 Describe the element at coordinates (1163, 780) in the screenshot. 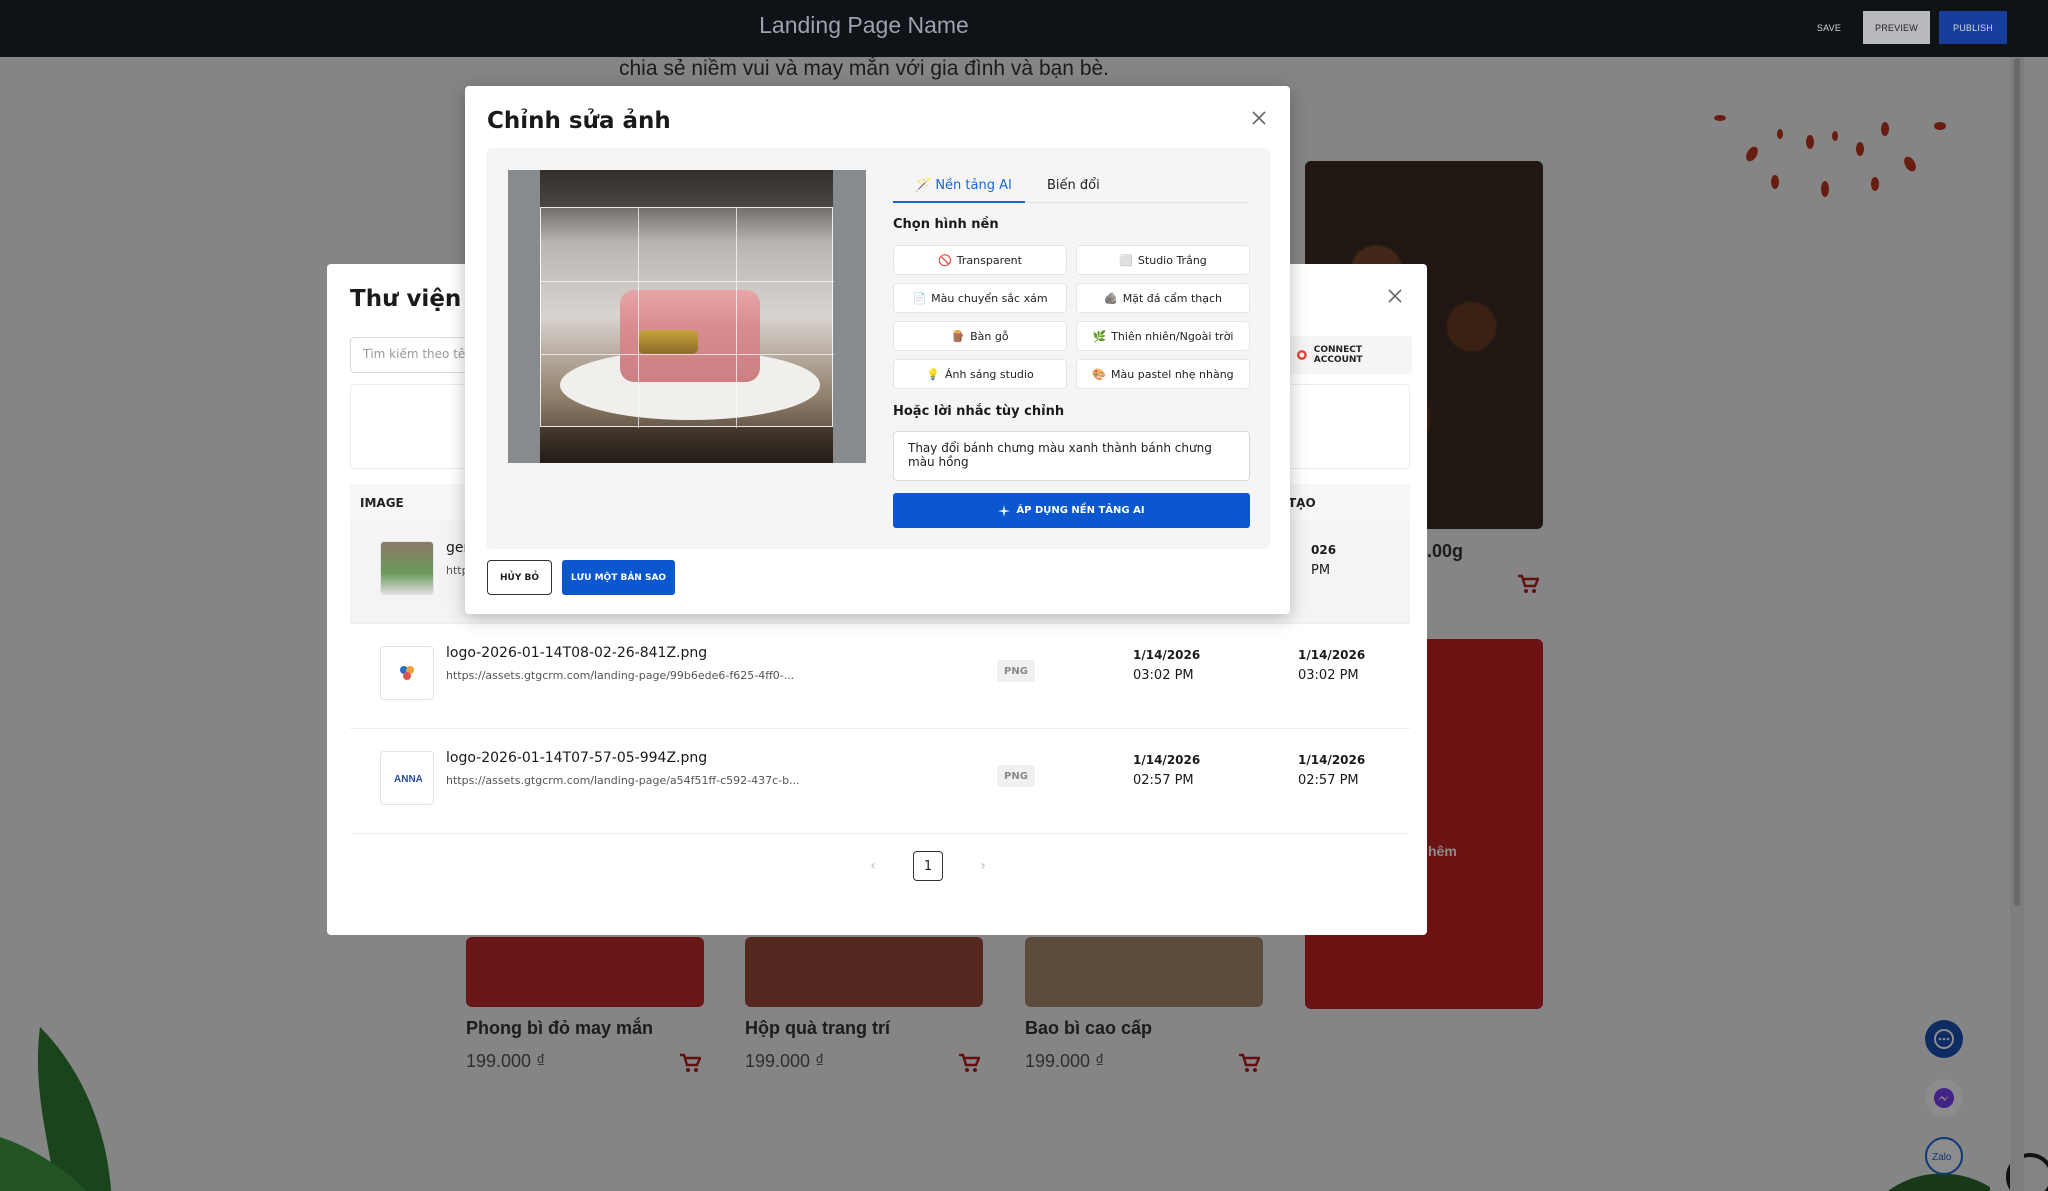

I see `updated-time: 02:57 PM` at that location.